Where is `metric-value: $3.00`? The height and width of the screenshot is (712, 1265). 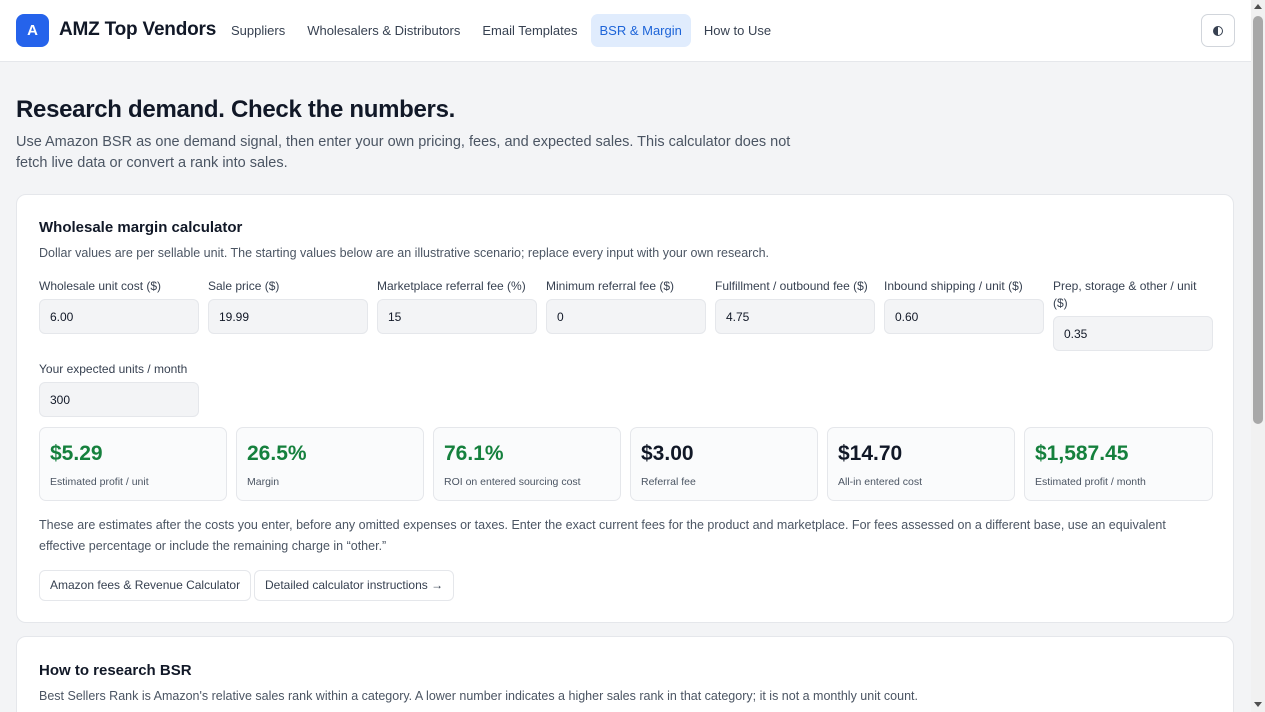 metric-value: $3.00 is located at coordinates (667, 453).